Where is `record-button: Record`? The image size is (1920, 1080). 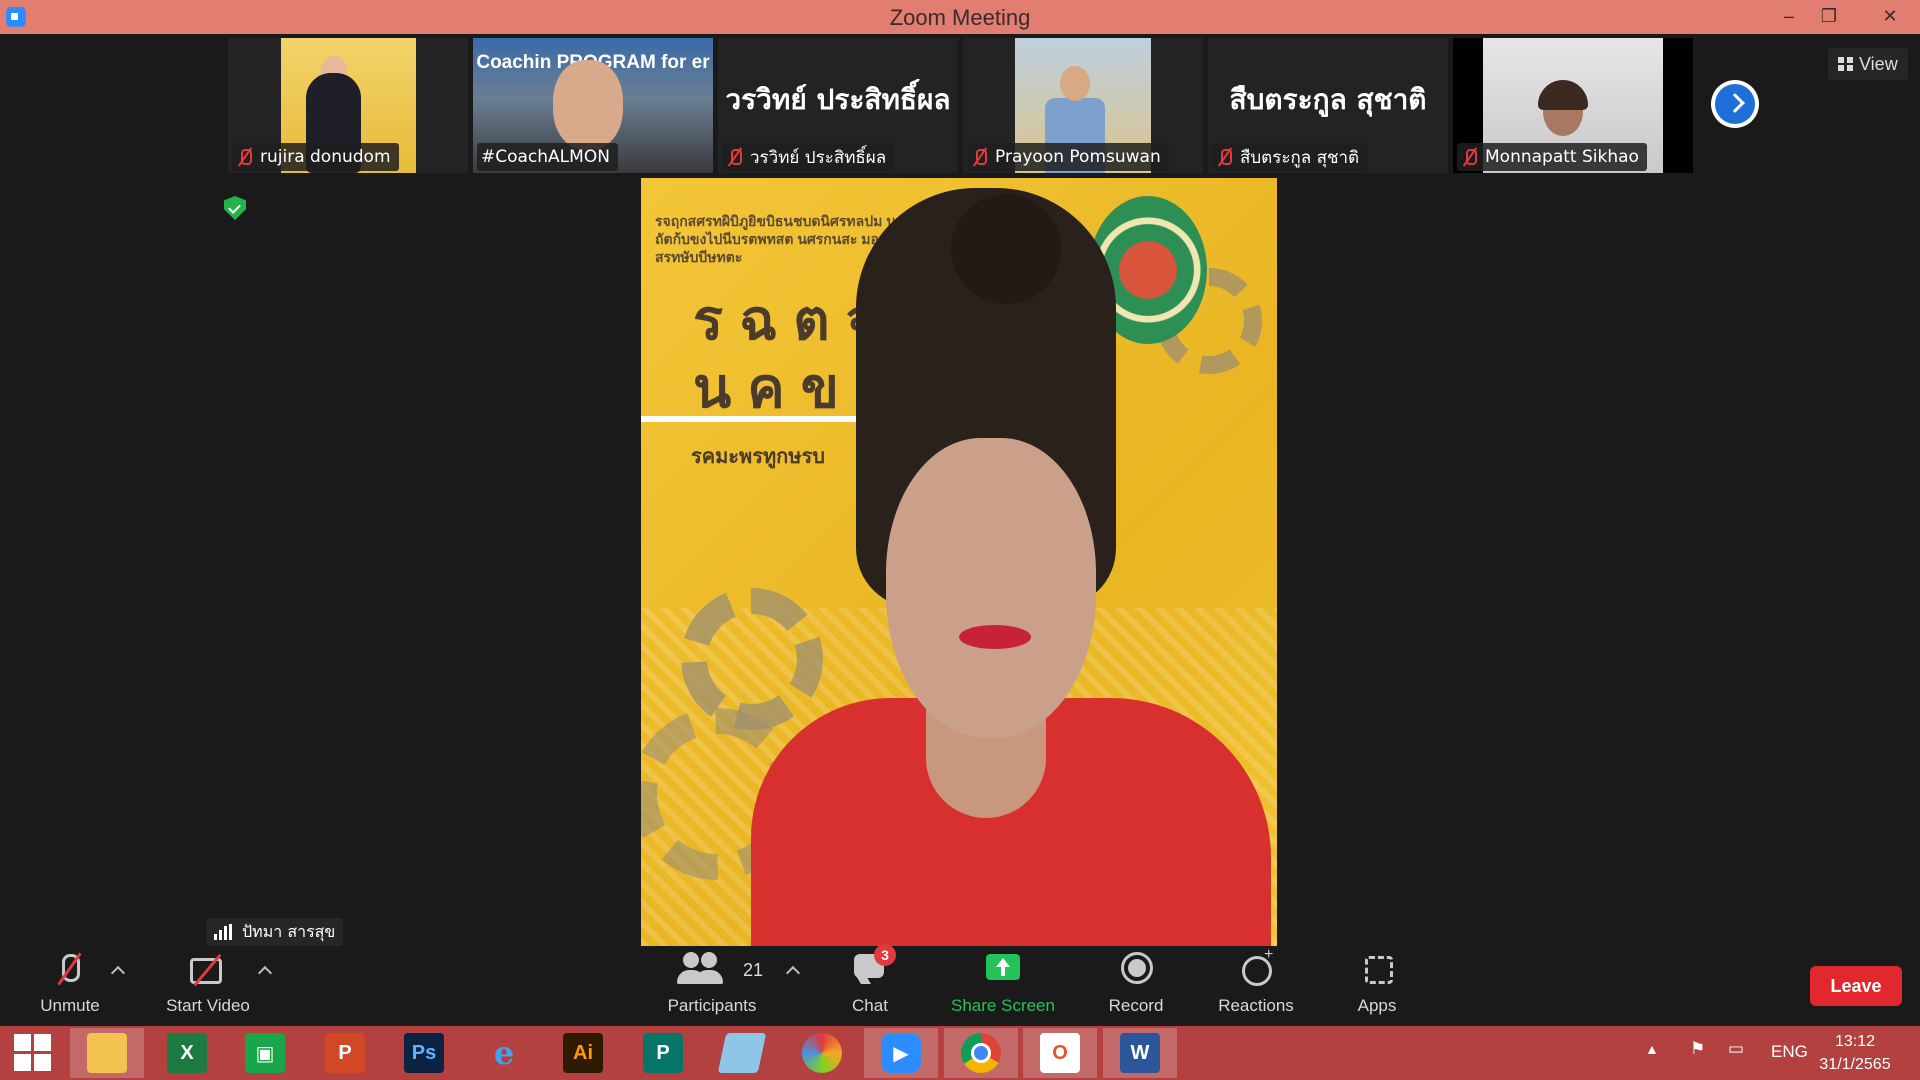
record-button: Record is located at coordinates (1136, 986).